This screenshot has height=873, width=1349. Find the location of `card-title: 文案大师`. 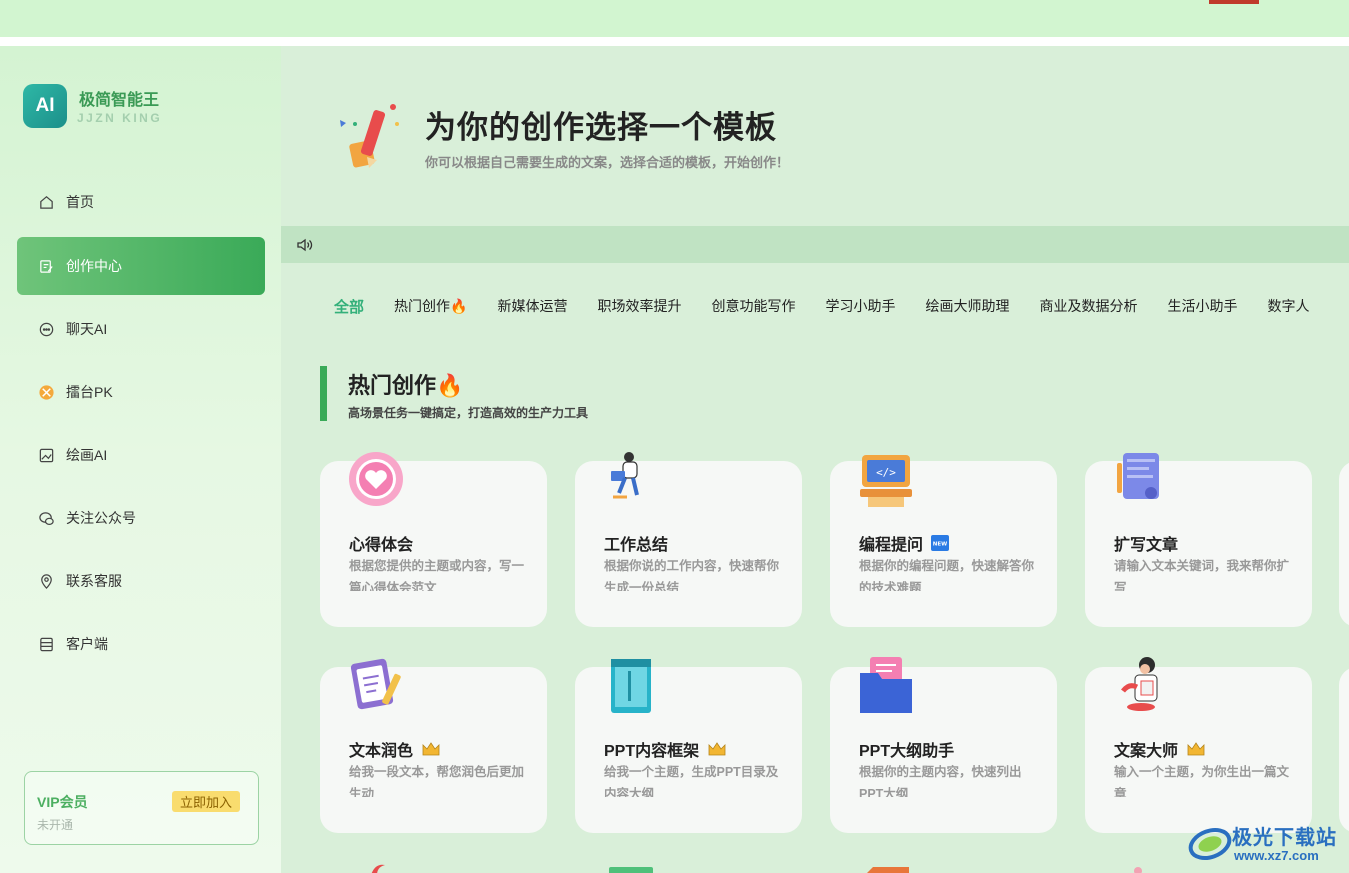

card-title: 文案大师 is located at coordinates (1160, 749).